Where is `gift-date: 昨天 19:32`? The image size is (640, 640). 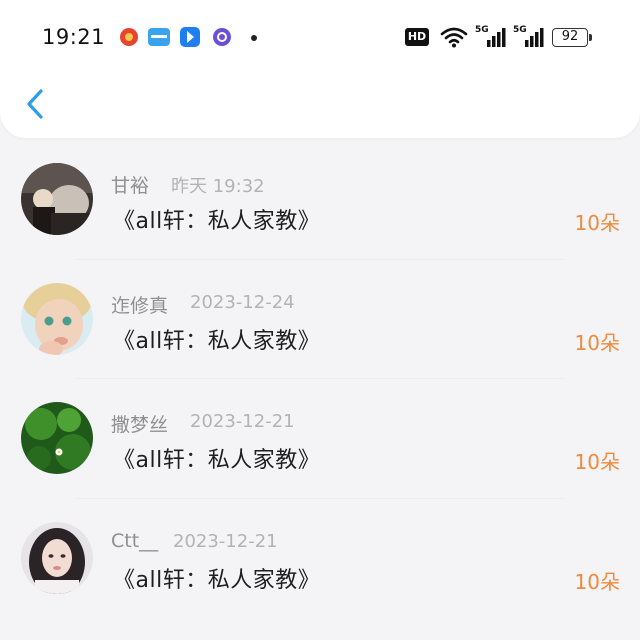 gift-date: 昨天 19:32 is located at coordinates (218, 186).